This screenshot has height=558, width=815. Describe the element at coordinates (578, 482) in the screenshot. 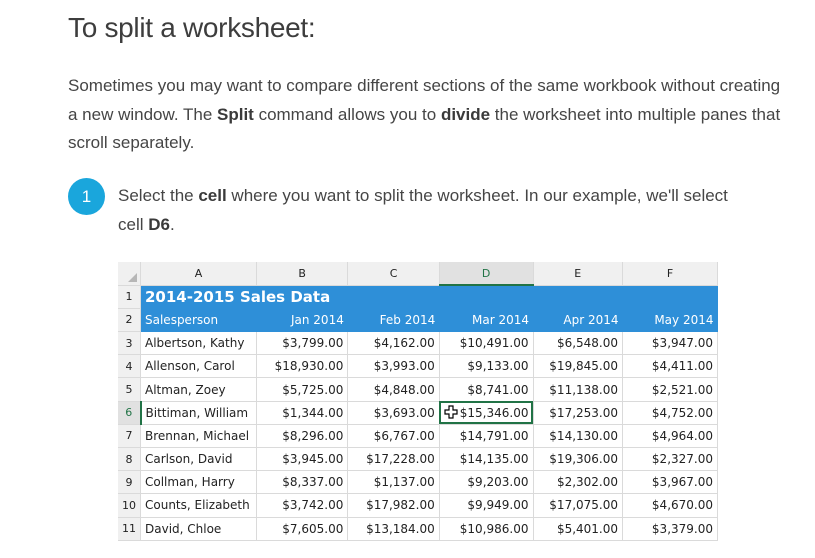

I see `cell-e9: $2,302.00` at that location.